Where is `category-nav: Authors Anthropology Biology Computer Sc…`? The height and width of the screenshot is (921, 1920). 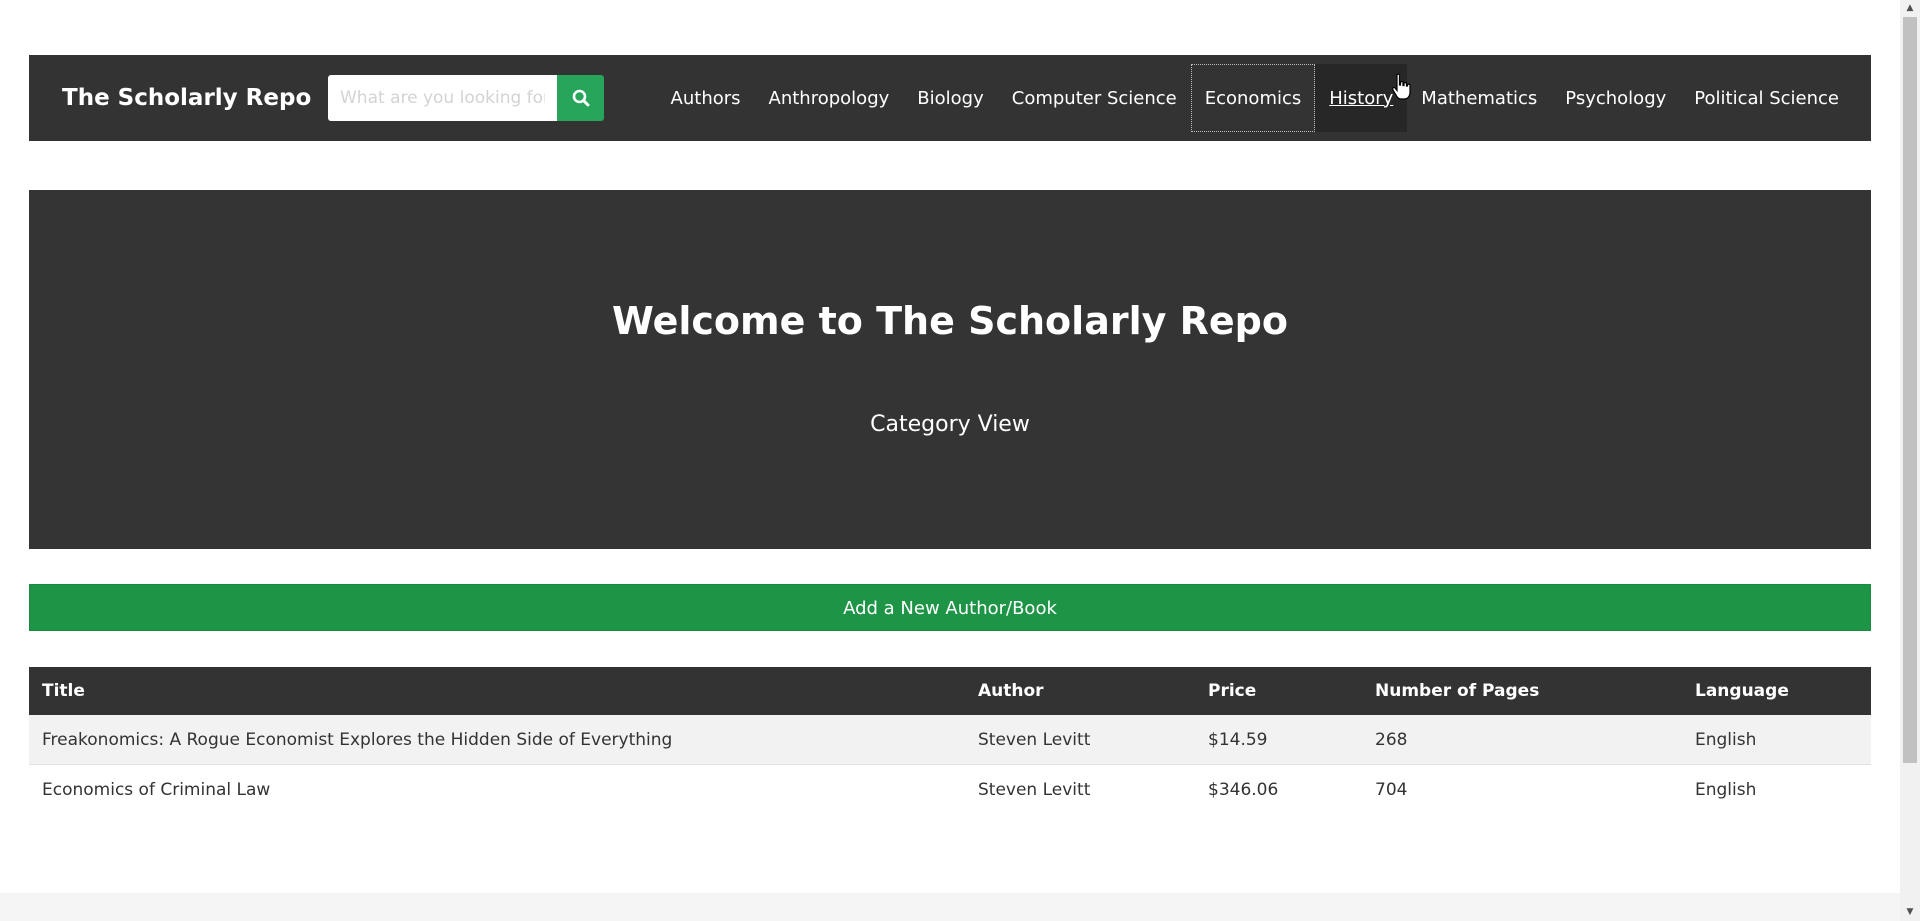 category-nav: Authors Anthropology Biology Computer Sc… is located at coordinates (1255, 98).